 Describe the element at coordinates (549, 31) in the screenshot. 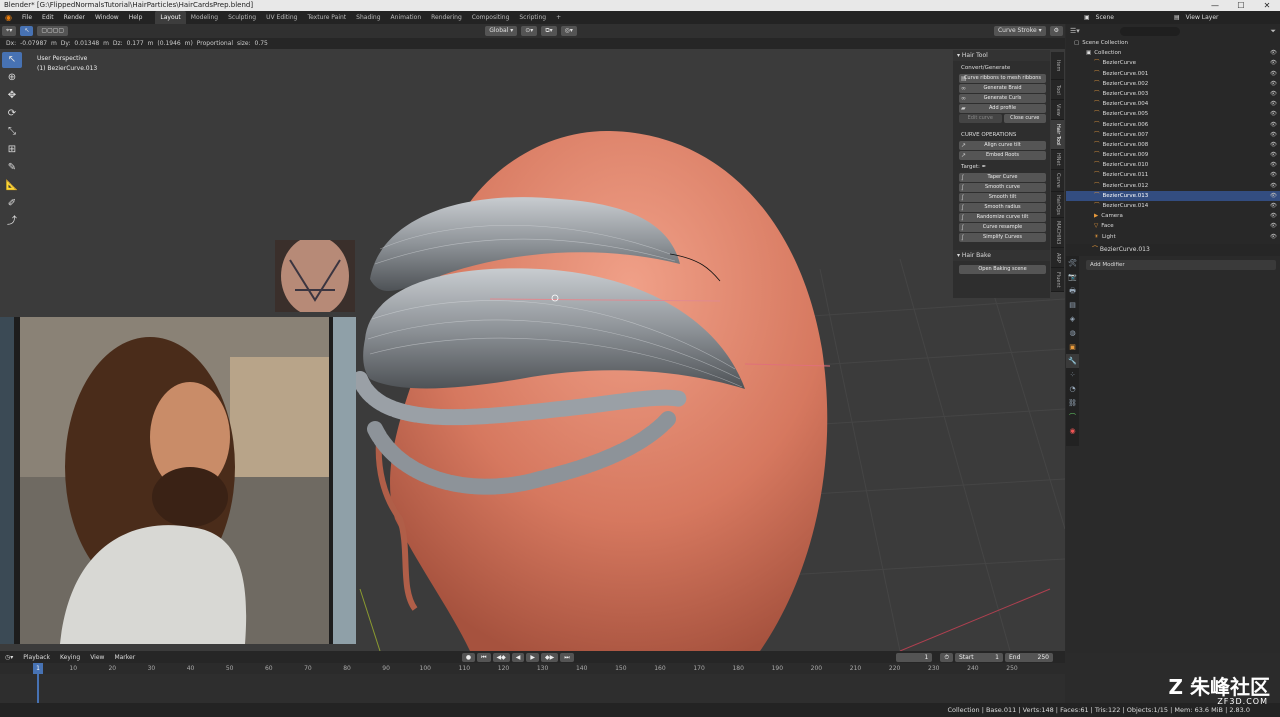

I see `snap-icon: ⧉▾` at that location.